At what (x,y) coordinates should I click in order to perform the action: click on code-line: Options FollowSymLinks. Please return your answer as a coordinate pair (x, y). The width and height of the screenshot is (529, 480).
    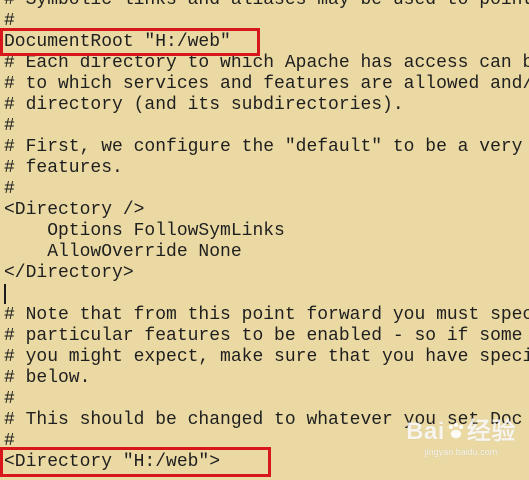
    Looking at the image, I should click on (144, 231).